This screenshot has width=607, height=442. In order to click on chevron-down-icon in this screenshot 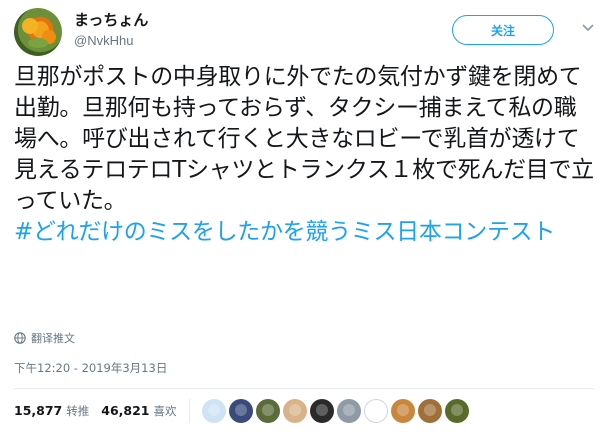, I will do `click(588, 28)`.